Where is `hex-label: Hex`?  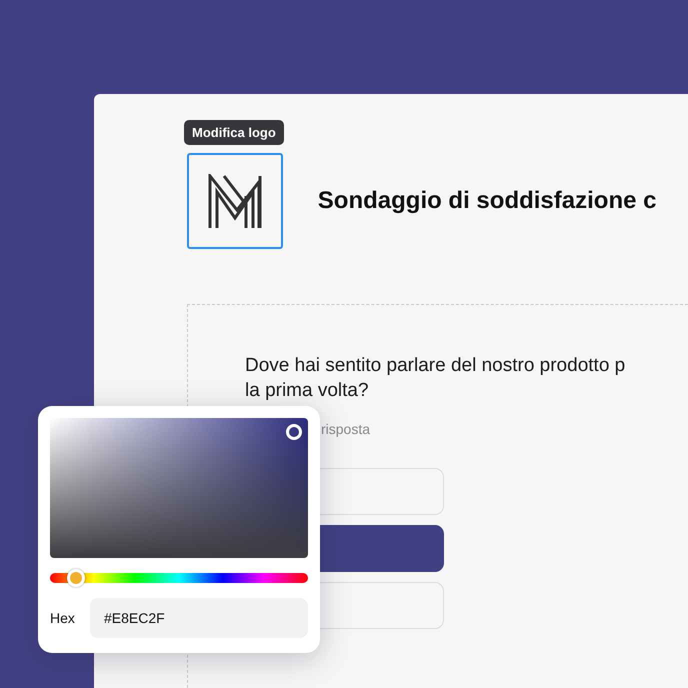 hex-label: Hex is located at coordinates (62, 618).